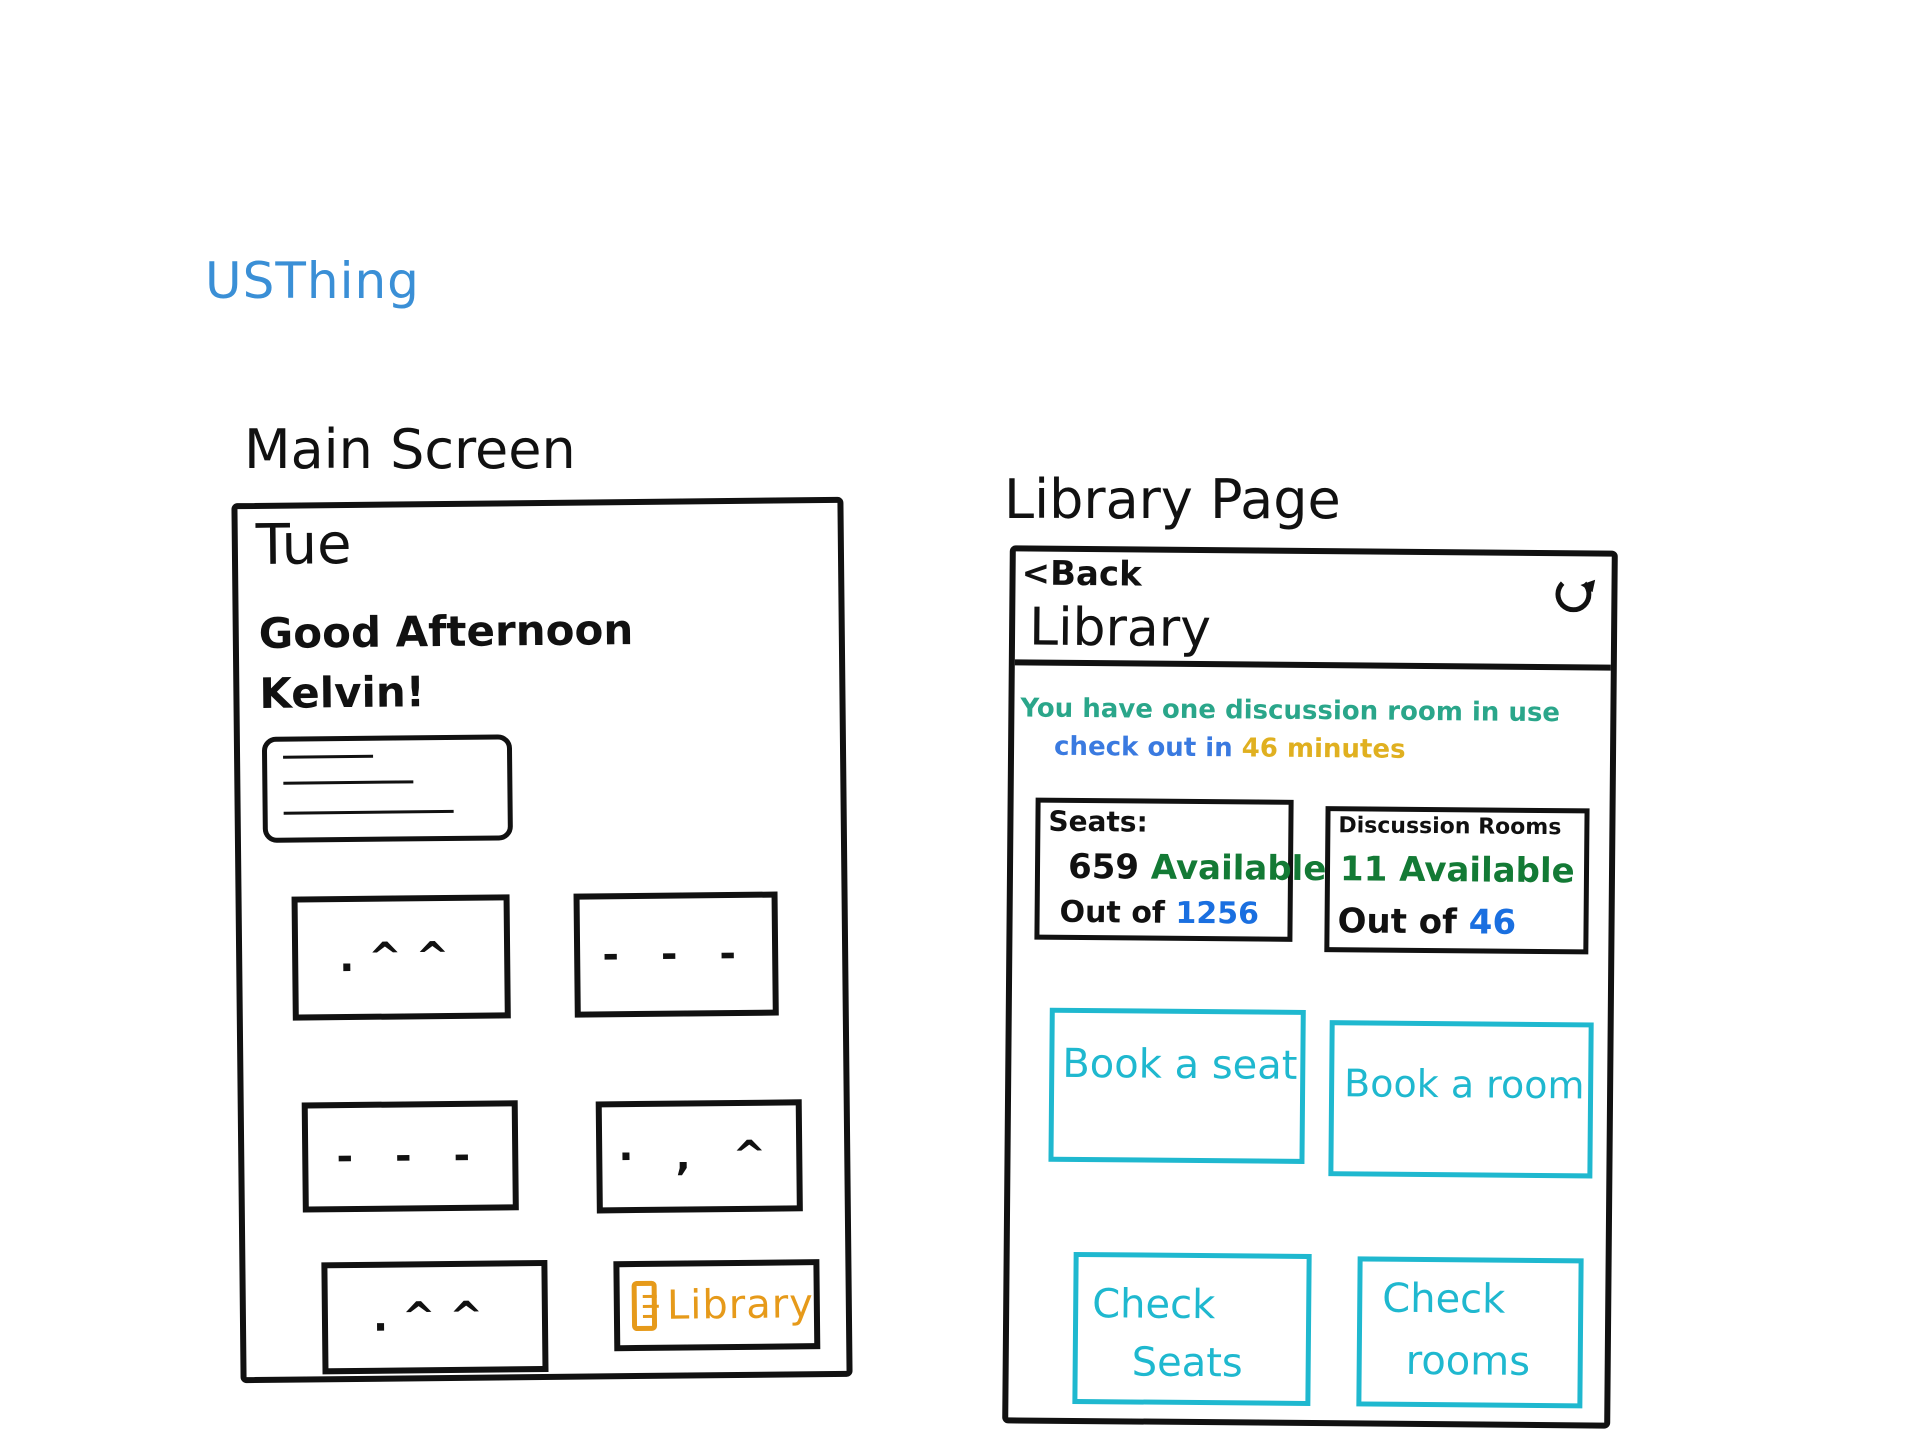  What do you see at coordinates (1120, 628) in the screenshot?
I see `library-heading: Library` at bounding box center [1120, 628].